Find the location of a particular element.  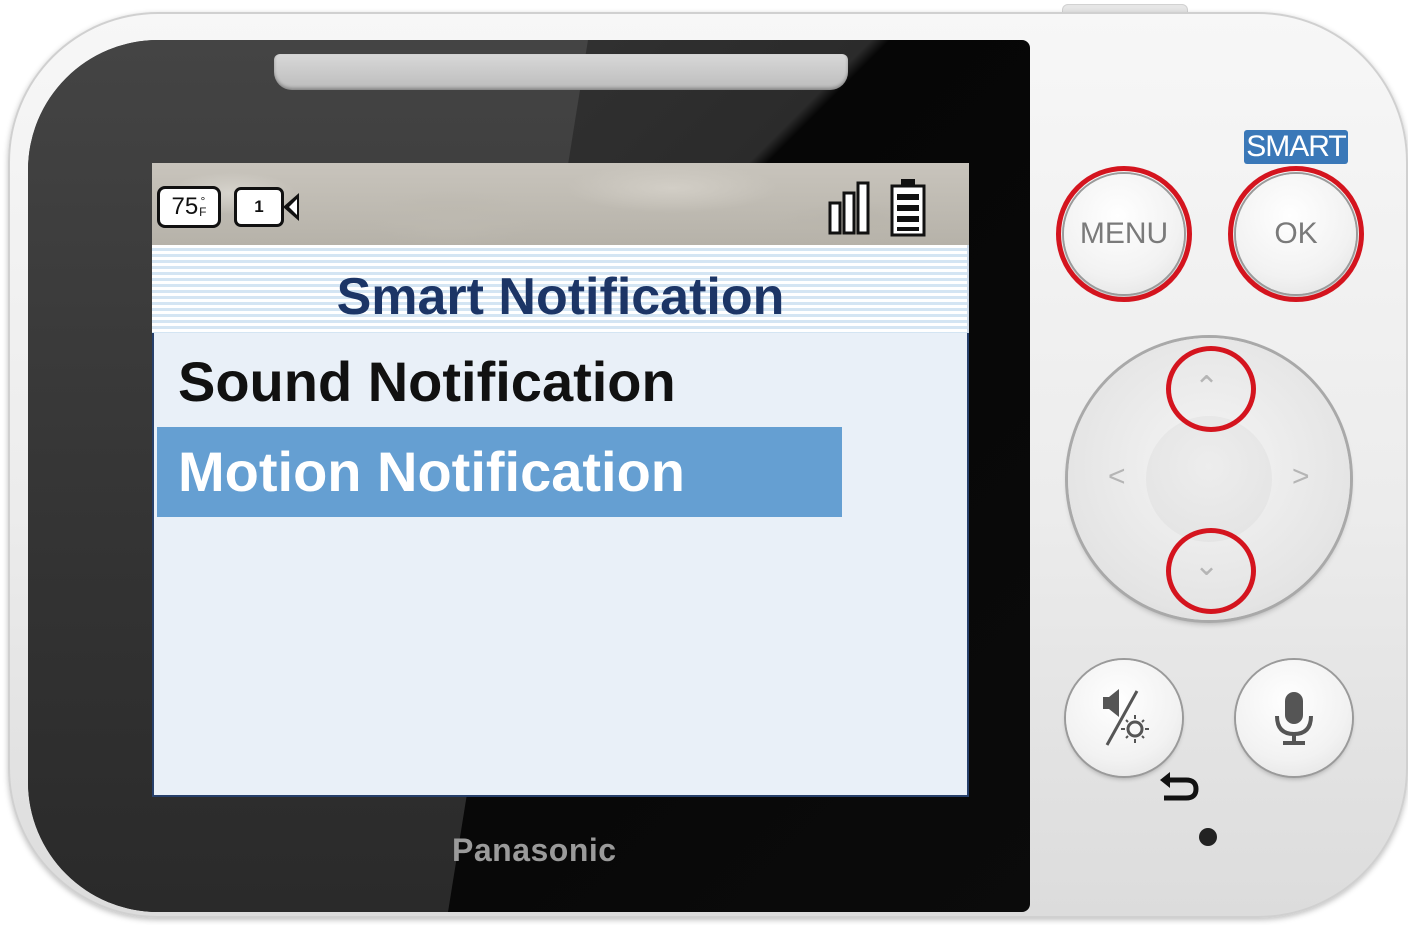

camera-number: 1 is located at coordinates (259, 206).